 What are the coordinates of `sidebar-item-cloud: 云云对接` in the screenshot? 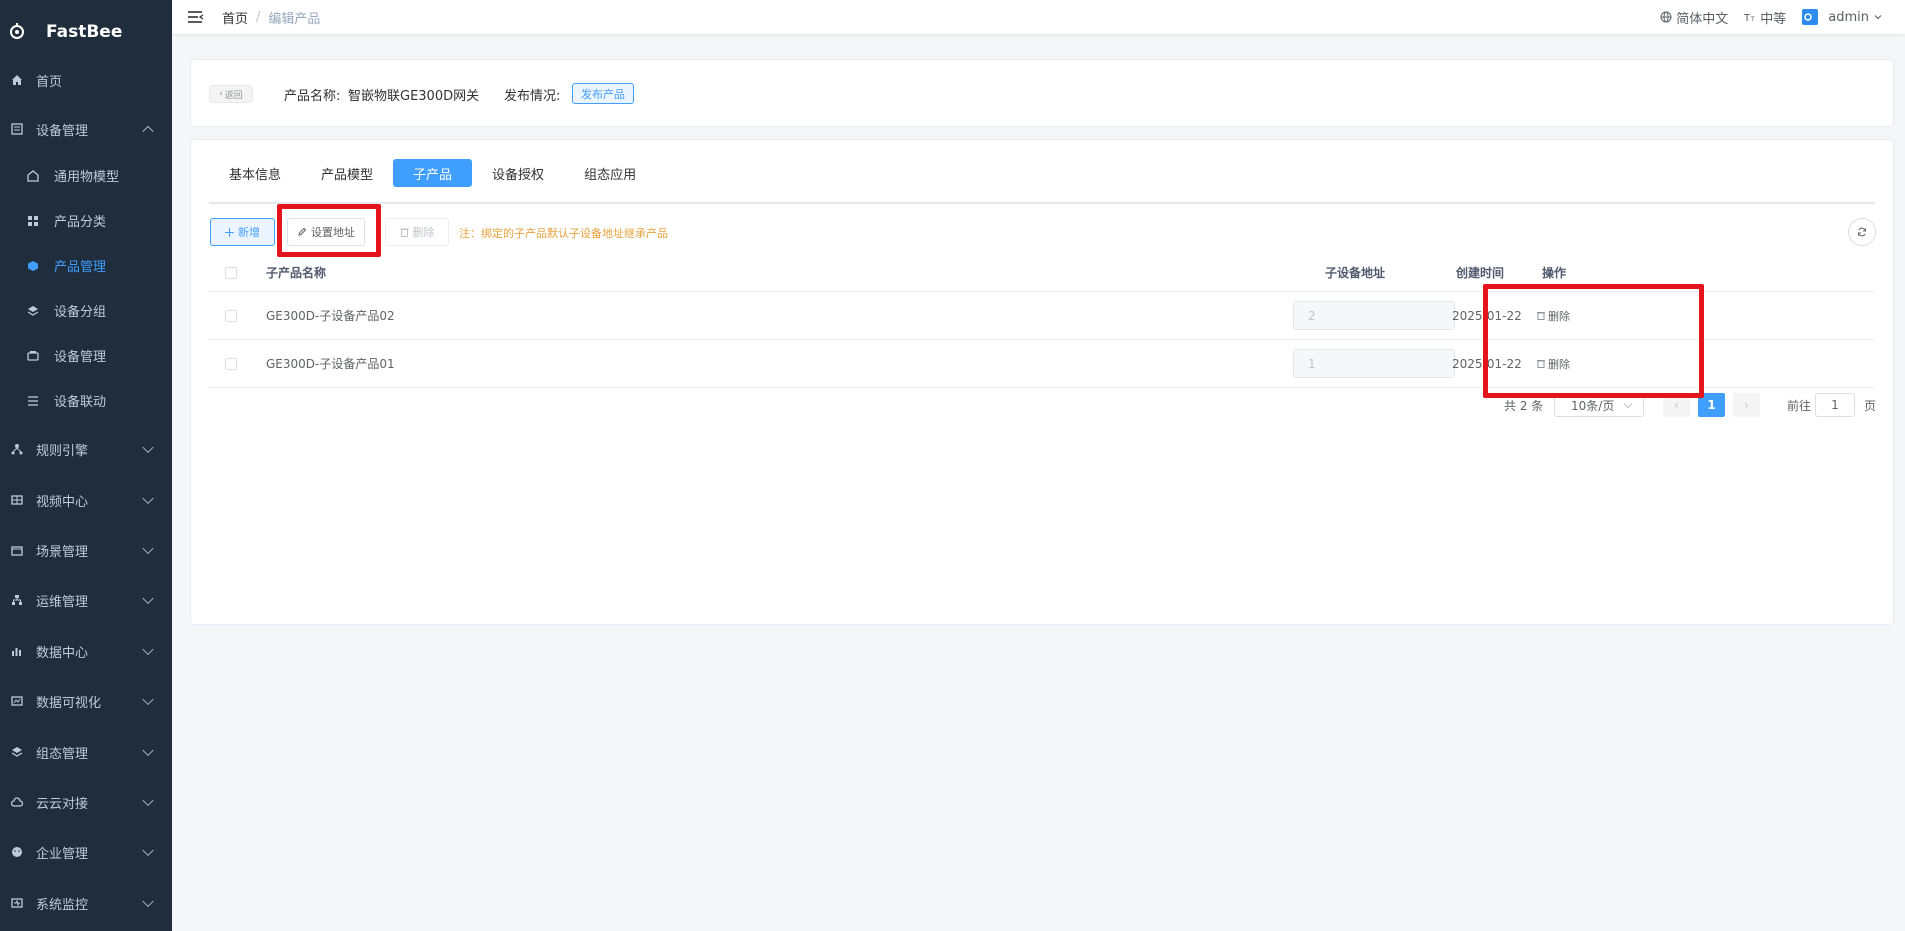 It's located at (86, 802).